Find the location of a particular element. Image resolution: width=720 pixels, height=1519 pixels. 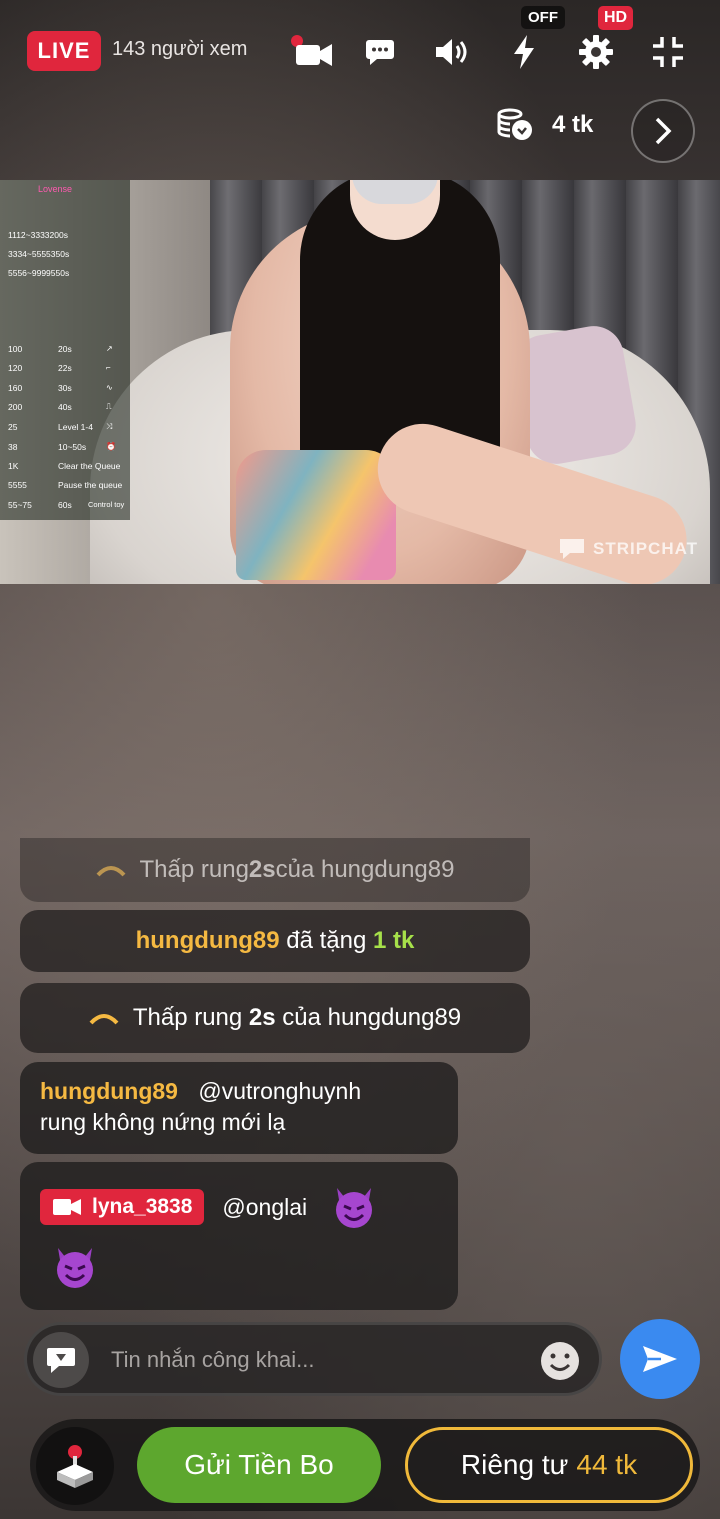

fullscreen-exit-button is located at coordinates (668, 52).